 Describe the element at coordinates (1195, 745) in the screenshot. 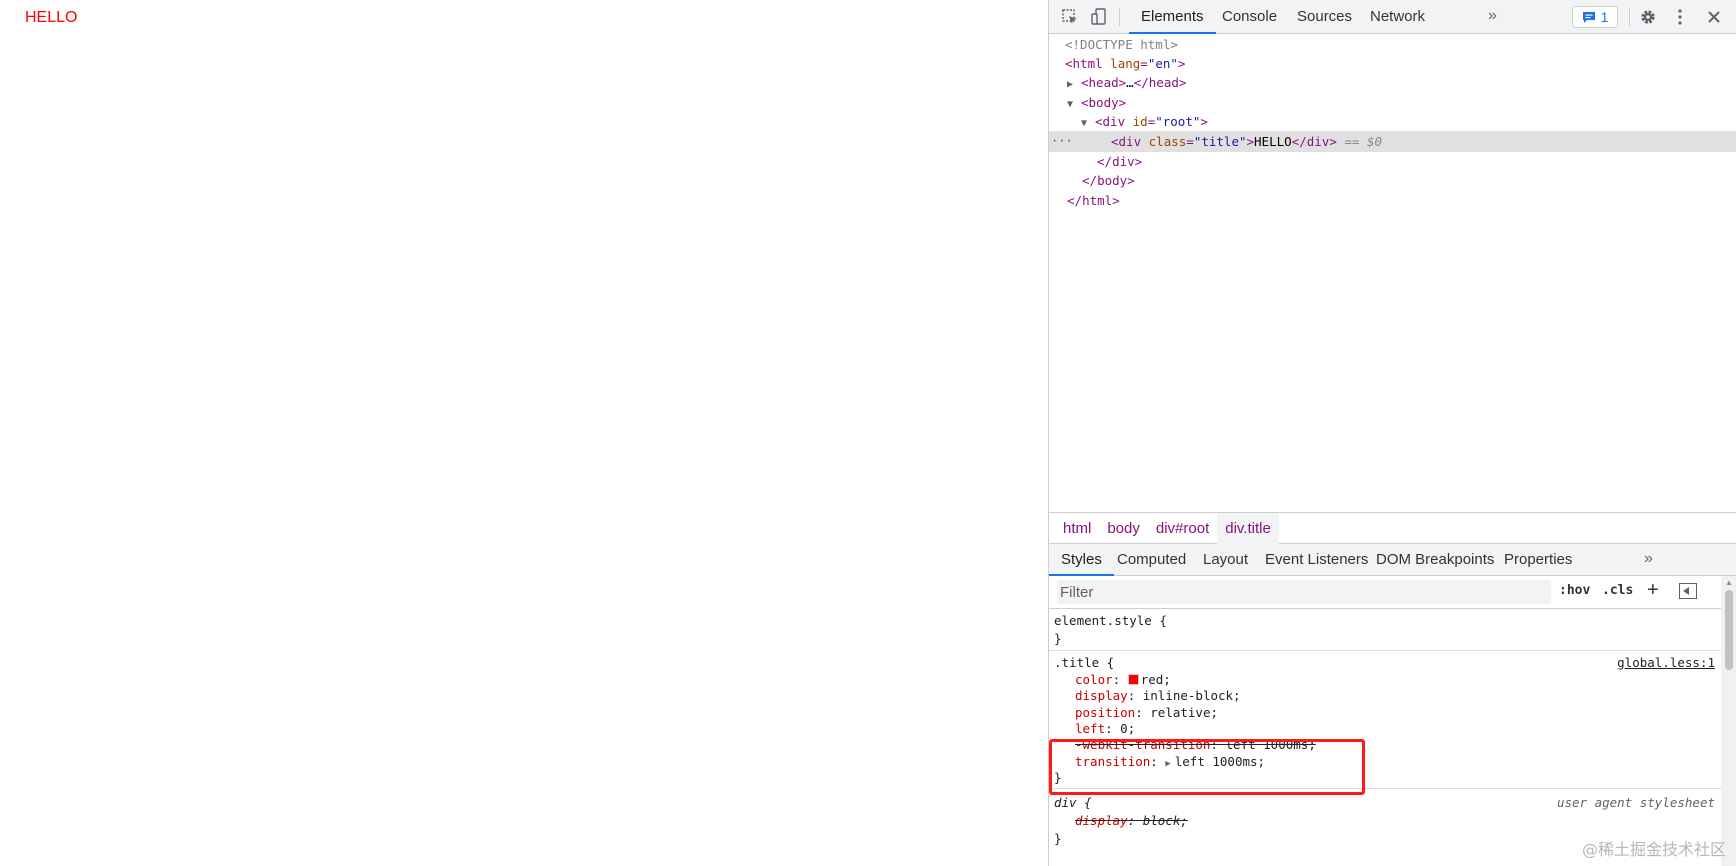

I see `prop-webkit-transition-overridden: -webkit-transition: left 1000ms;` at that location.